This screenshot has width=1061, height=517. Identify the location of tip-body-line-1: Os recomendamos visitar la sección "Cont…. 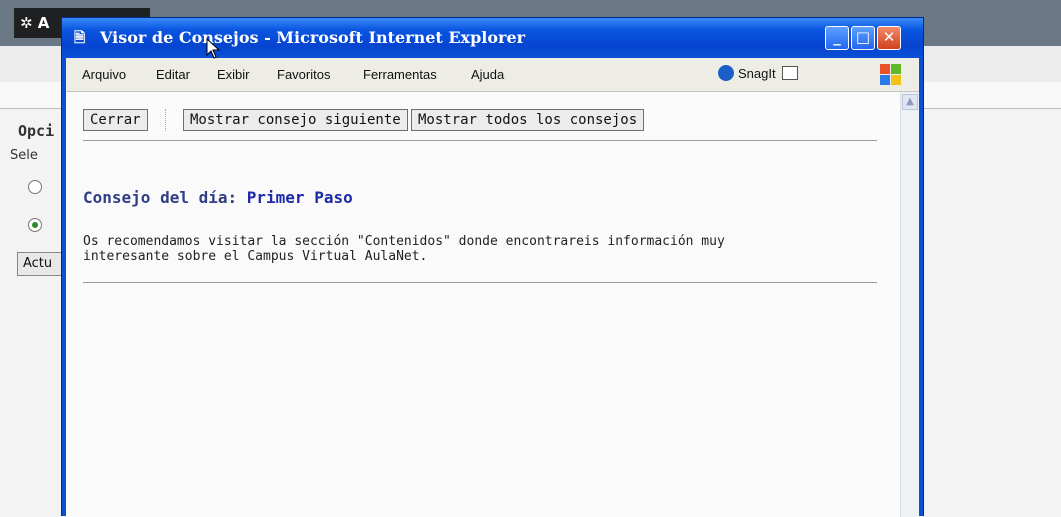
(404, 241).